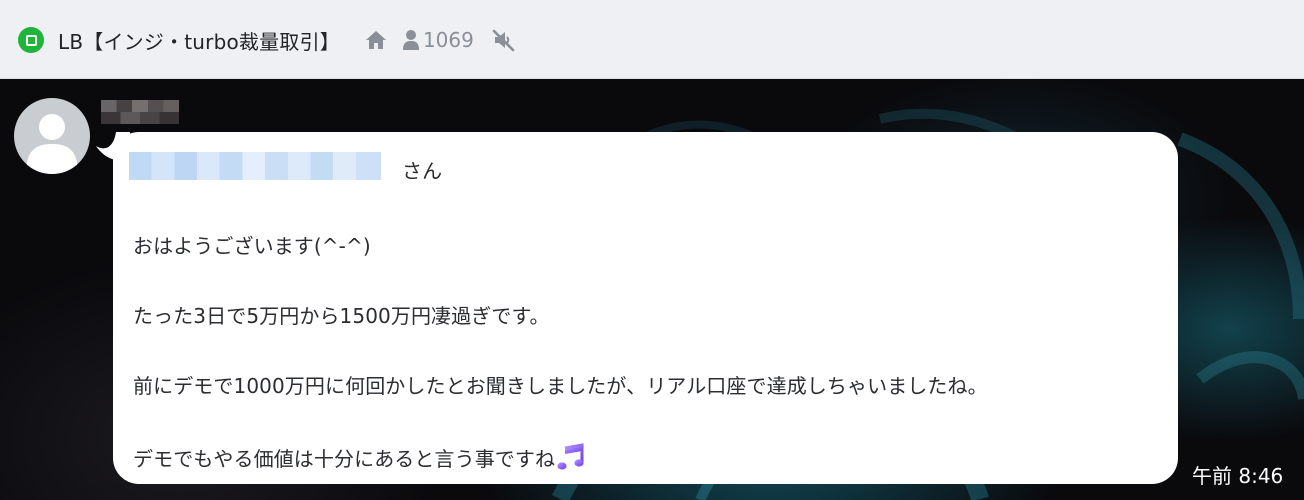 This screenshot has height=500, width=1304. I want to click on person-icon, so click(411, 40).